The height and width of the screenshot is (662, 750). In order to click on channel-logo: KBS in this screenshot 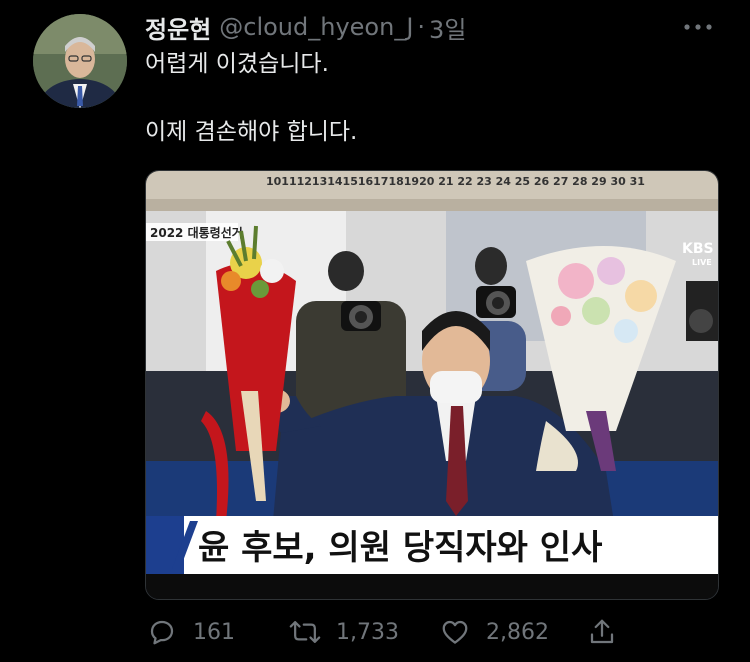, I will do `click(698, 249)`.